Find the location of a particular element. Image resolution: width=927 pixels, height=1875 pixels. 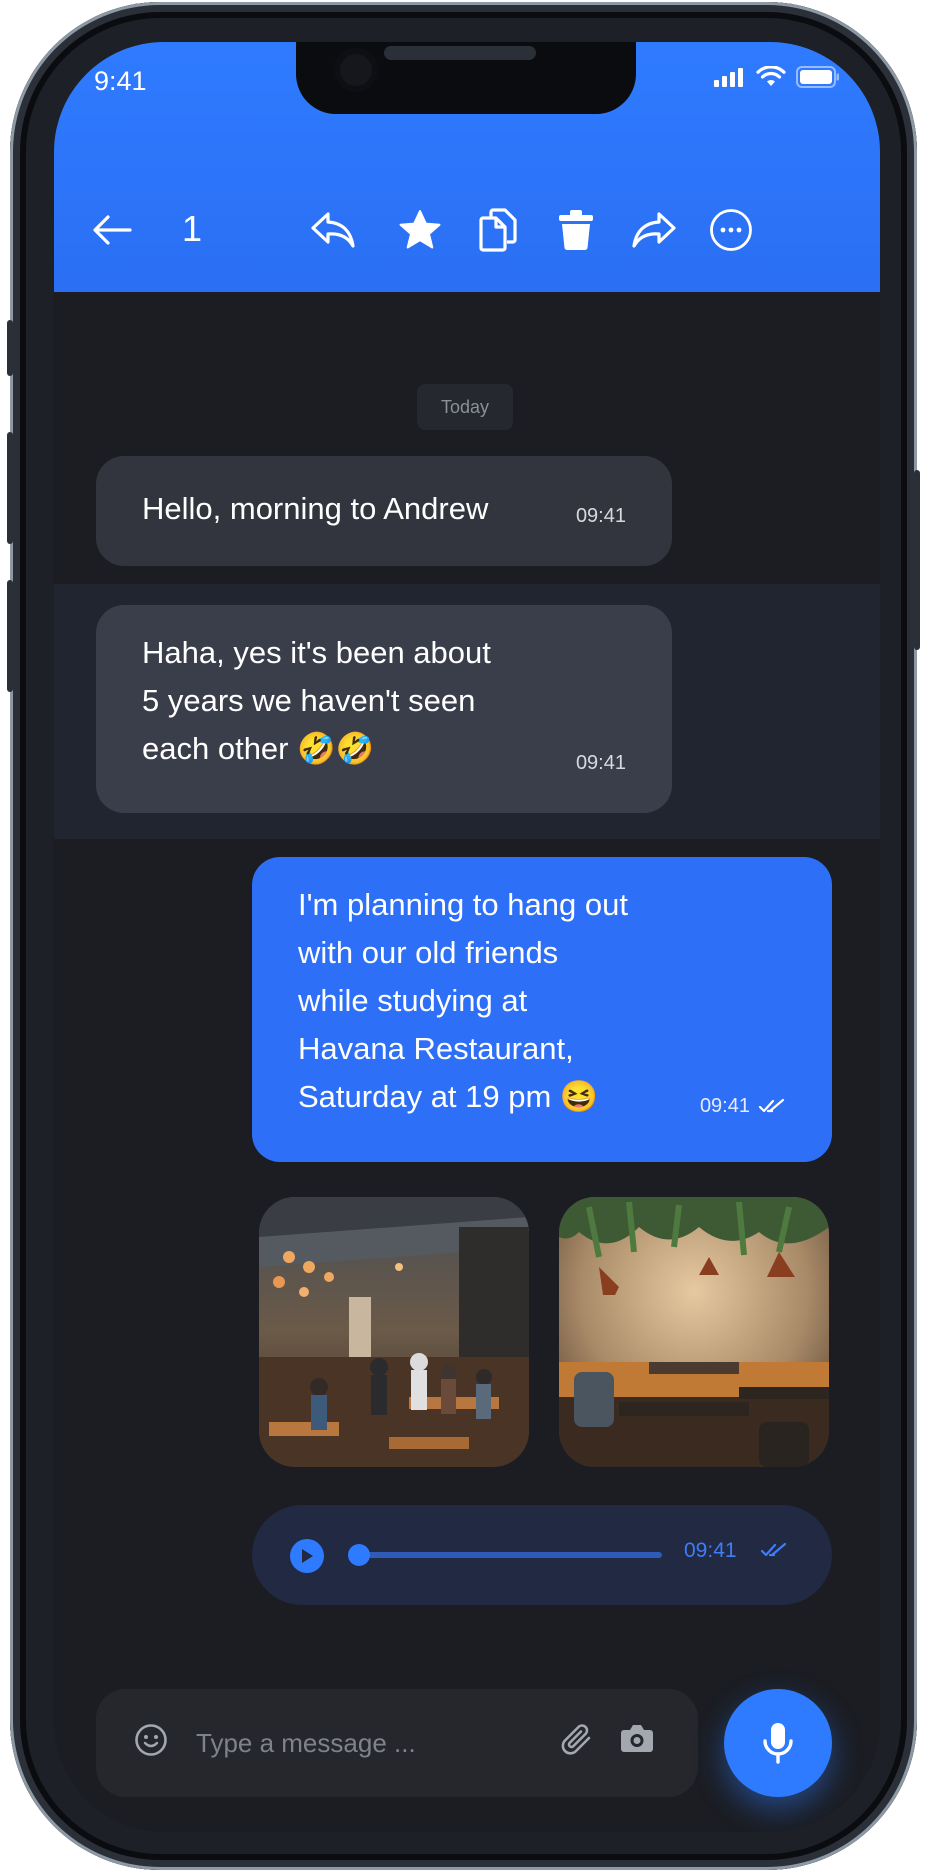

power-button is located at coordinates (917, 560).